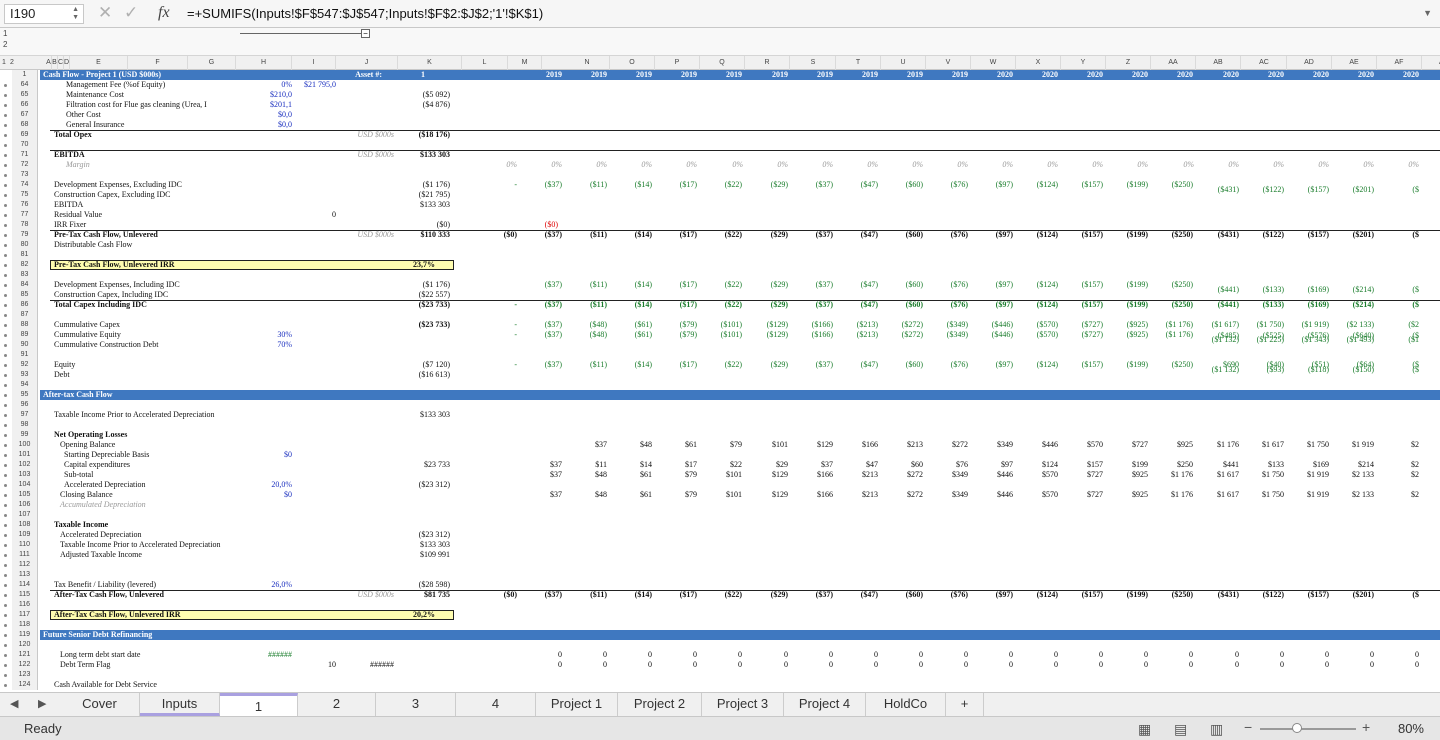 The width and height of the screenshot is (1440, 740). I want to click on sheet-tab-2: 2, so click(337, 704).